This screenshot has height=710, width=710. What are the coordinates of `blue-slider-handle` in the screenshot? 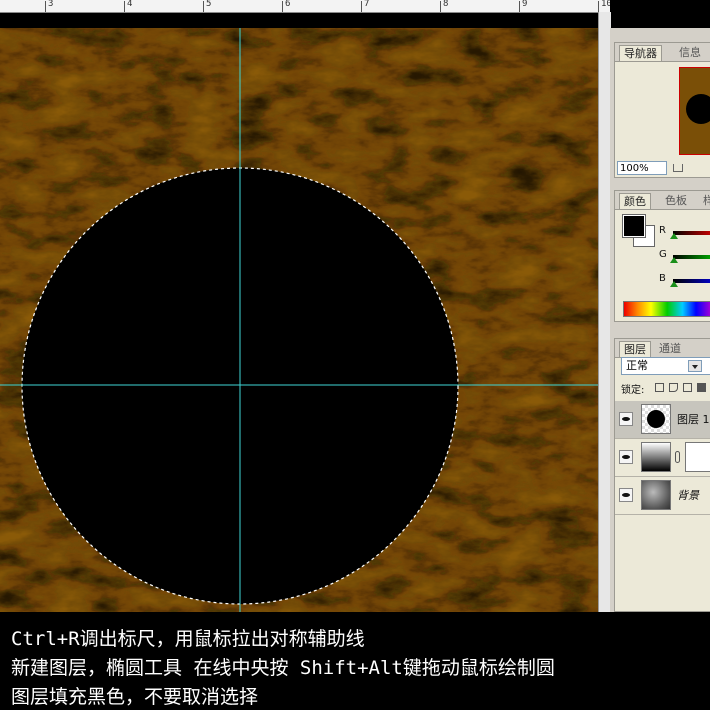 It's located at (674, 284).